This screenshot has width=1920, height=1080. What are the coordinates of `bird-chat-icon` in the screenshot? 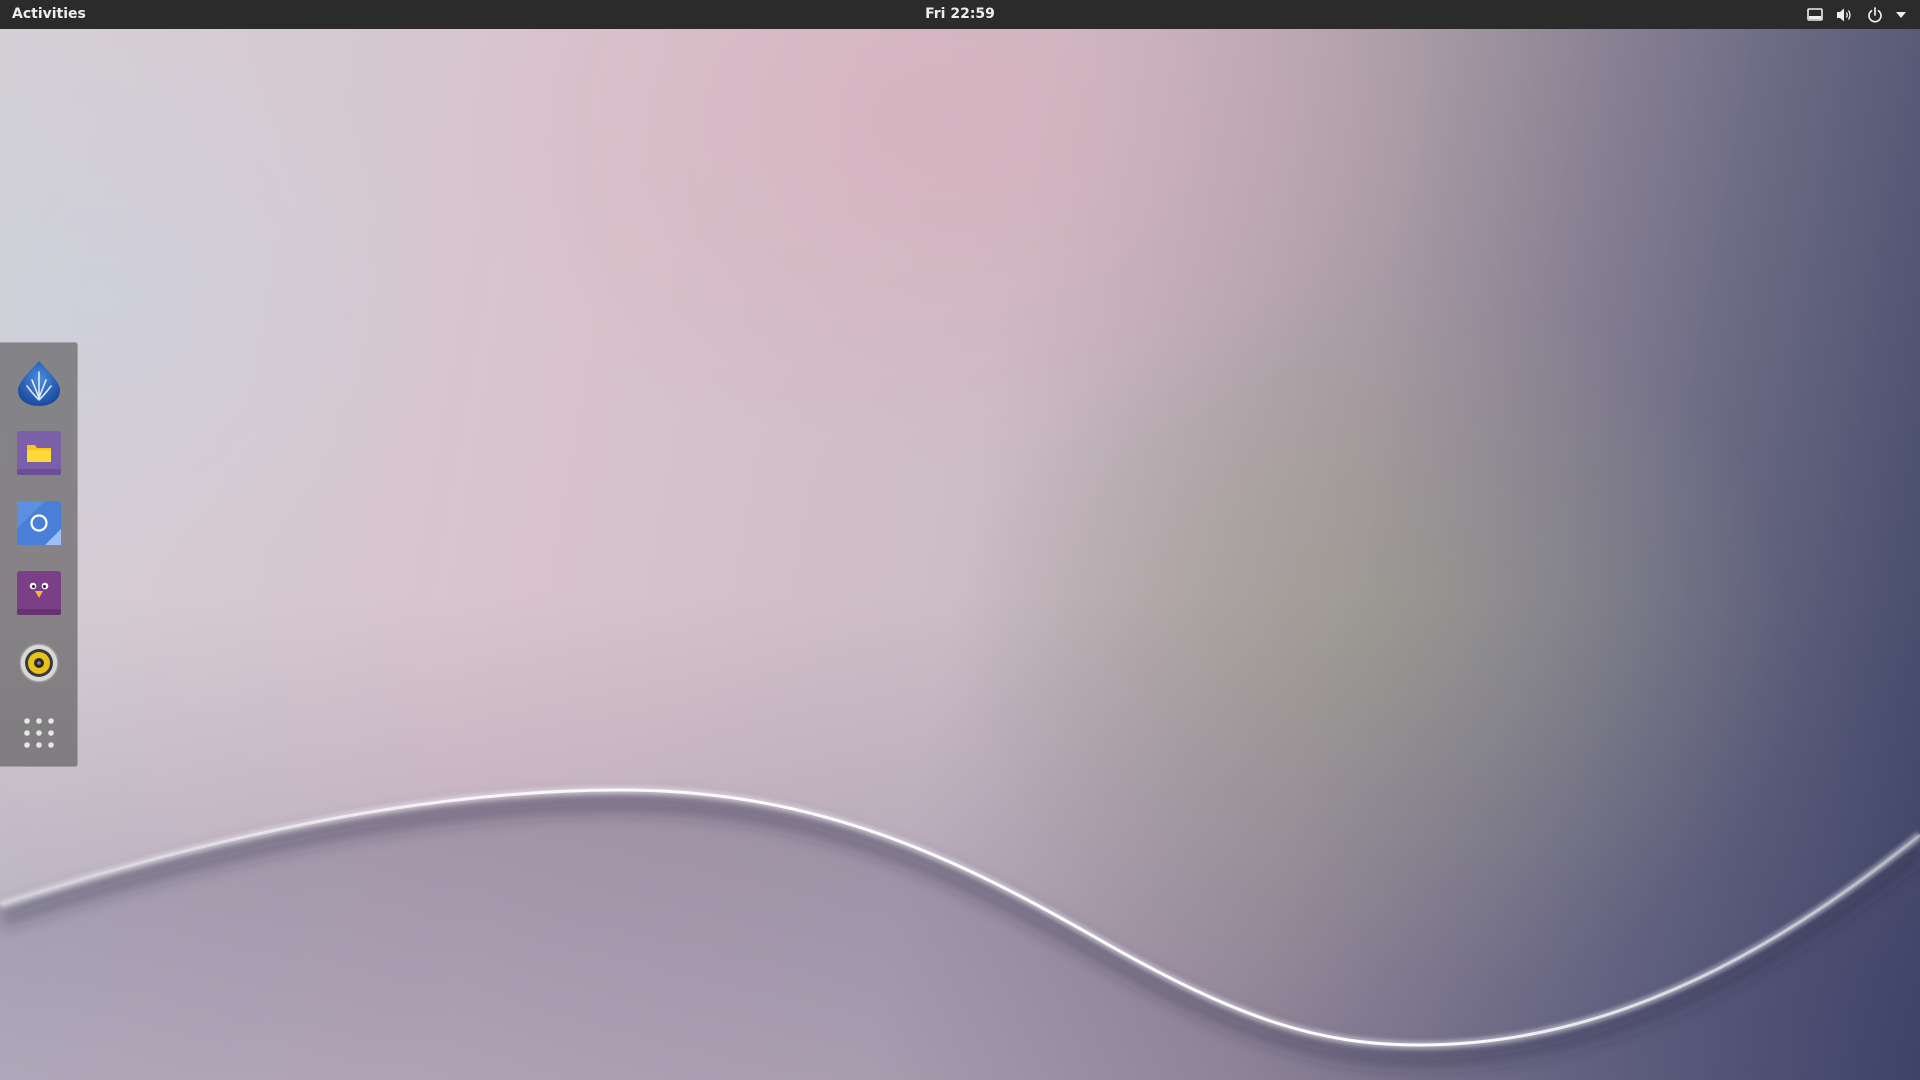 It's located at (39, 593).